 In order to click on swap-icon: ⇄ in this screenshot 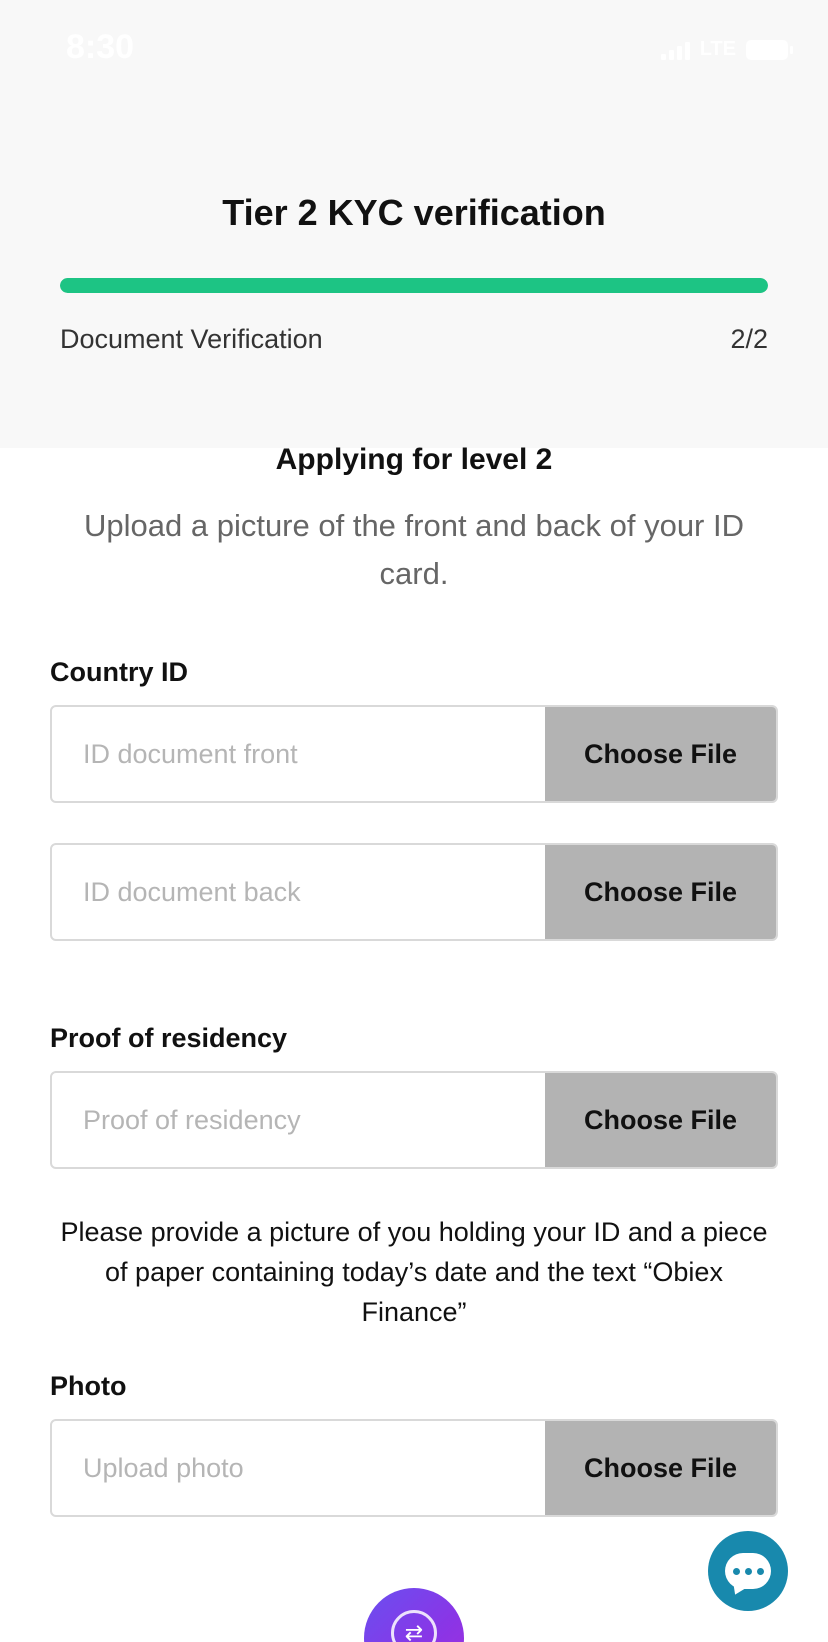, I will do `click(414, 1626)`.